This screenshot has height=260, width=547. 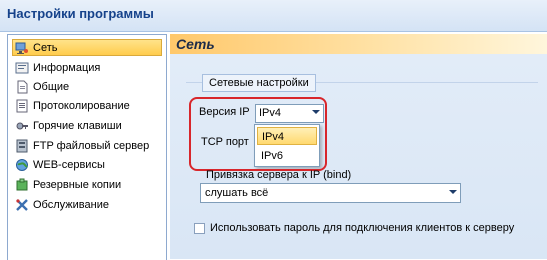 What do you see at coordinates (22, 68) in the screenshot?
I see `info-icon` at bounding box center [22, 68].